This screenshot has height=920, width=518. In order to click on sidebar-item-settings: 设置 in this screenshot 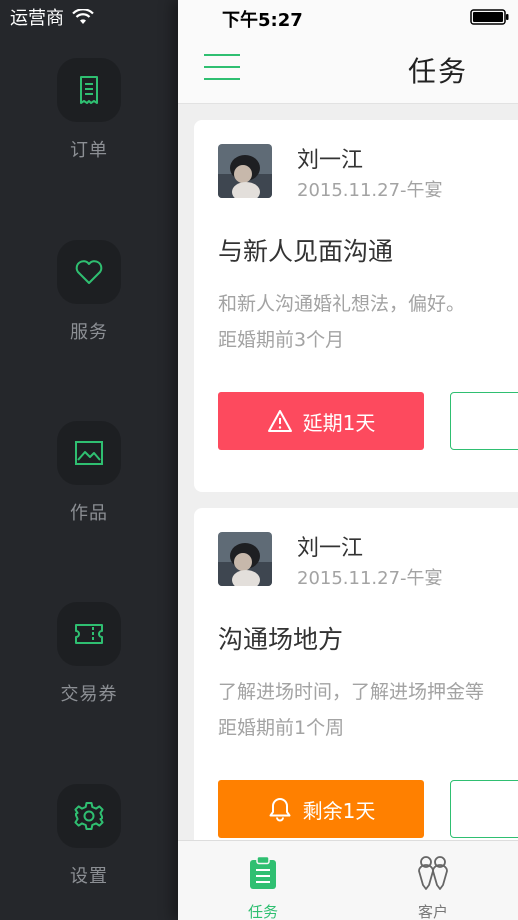, I will do `click(89, 836)`.